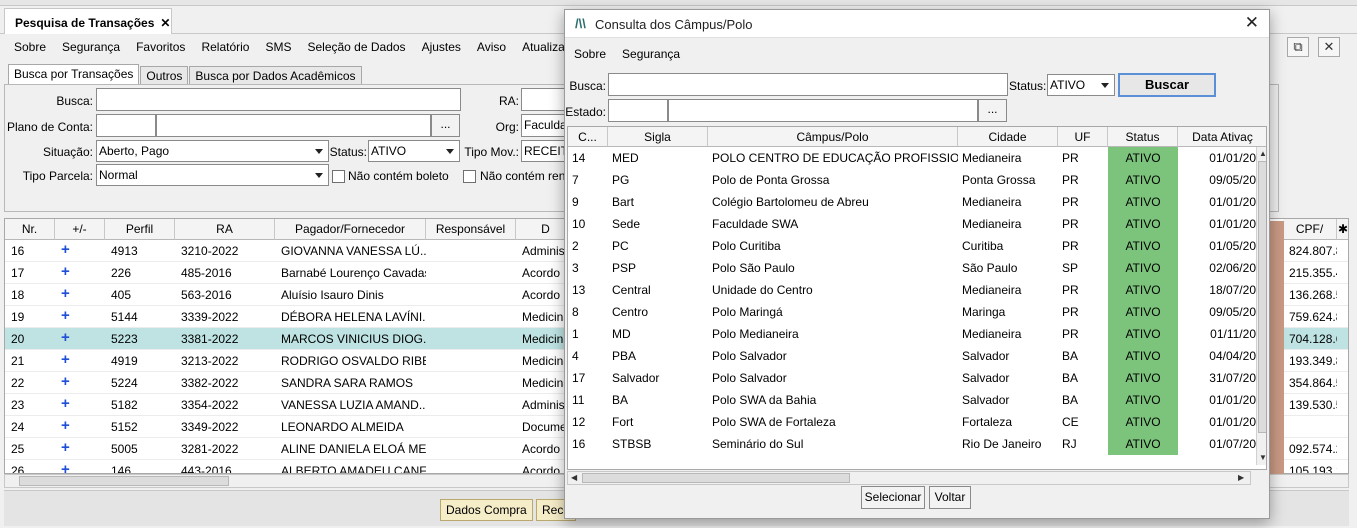 The width and height of the screenshot is (1357, 528). Describe the element at coordinates (808, 84) in the screenshot. I see `dialog-busca-input` at that location.